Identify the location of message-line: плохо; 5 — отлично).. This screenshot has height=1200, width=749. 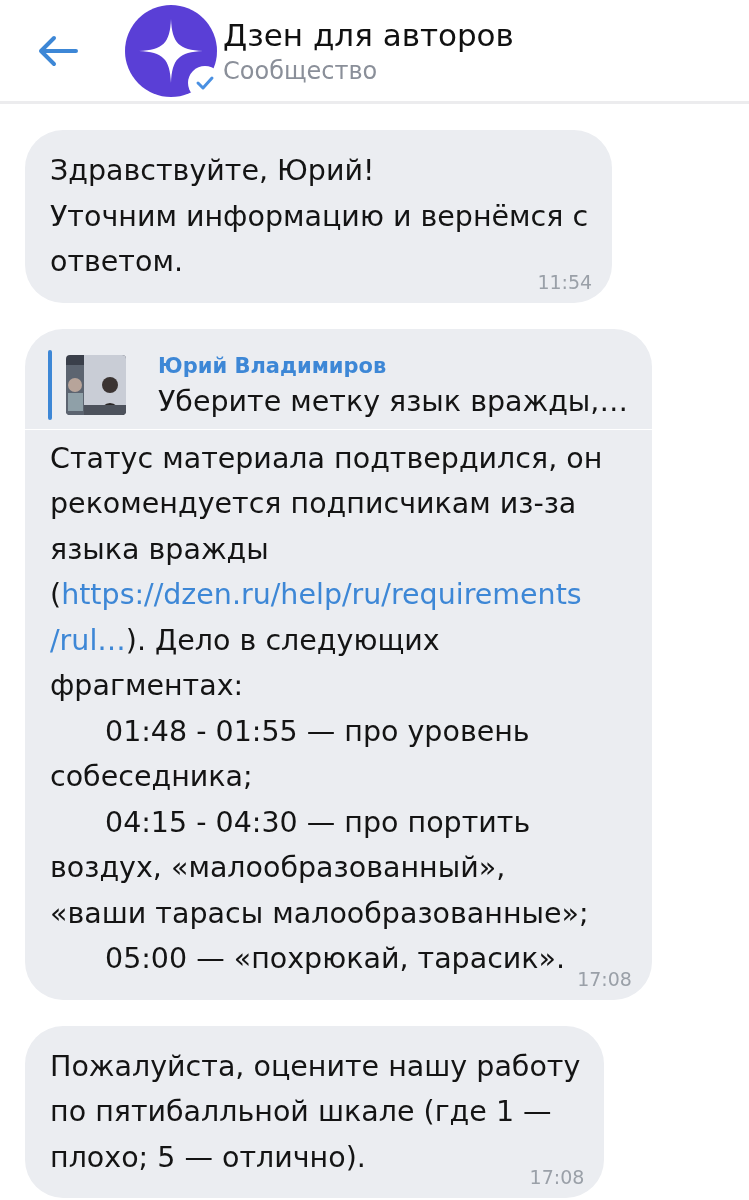
(208, 1157).